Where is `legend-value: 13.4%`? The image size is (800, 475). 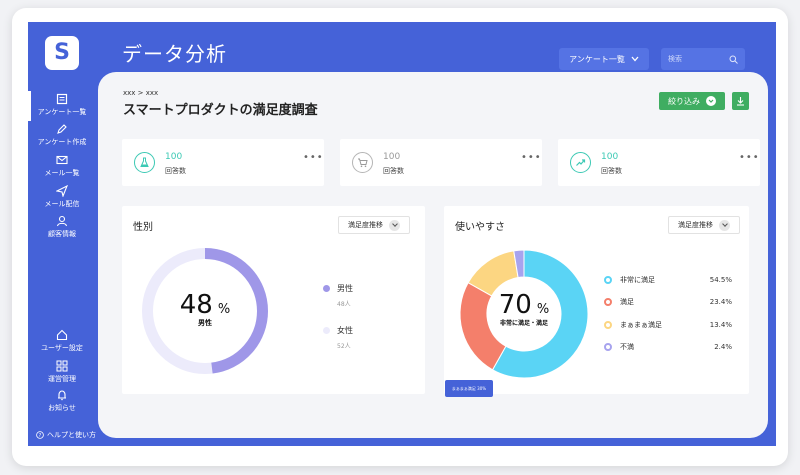
legend-value: 13.4% is located at coordinates (720, 325).